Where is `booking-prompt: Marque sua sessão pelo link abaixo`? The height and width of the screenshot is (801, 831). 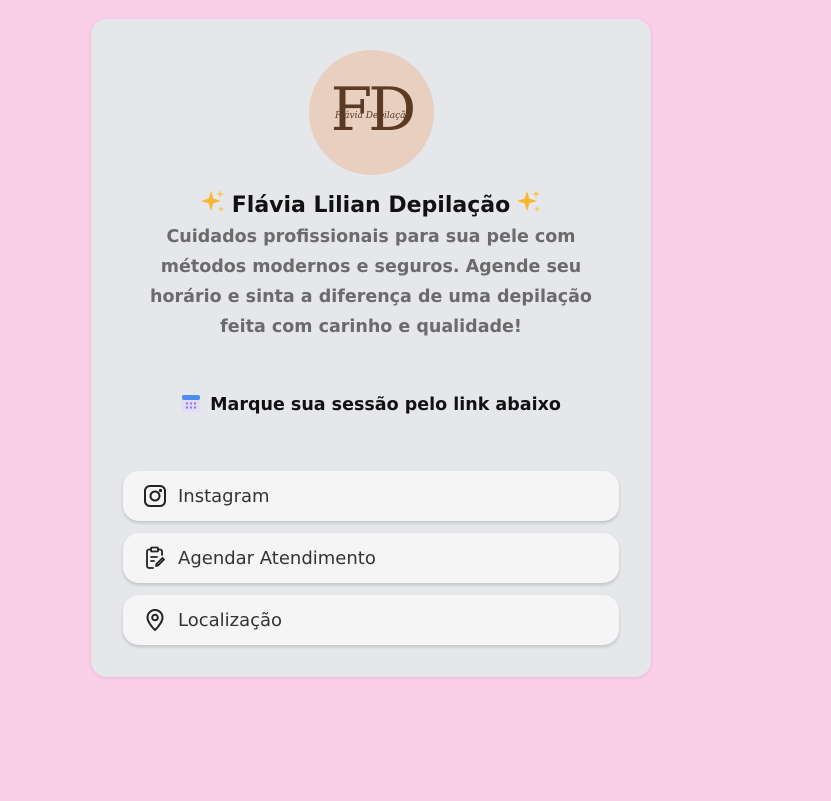 booking-prompt: Marque sua sessão pelo link abaixo is located at coordinates (371, 404).